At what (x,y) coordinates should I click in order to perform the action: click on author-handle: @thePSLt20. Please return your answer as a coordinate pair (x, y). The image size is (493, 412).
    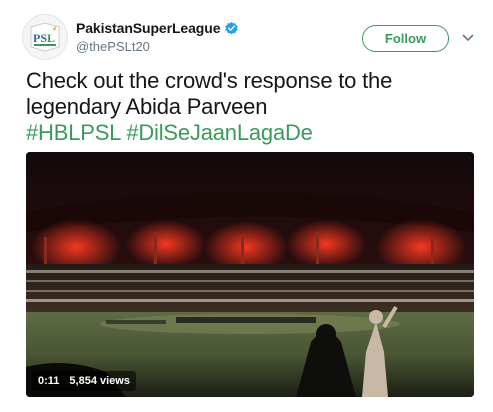
    Looking at the image, I should click on (157, 46).